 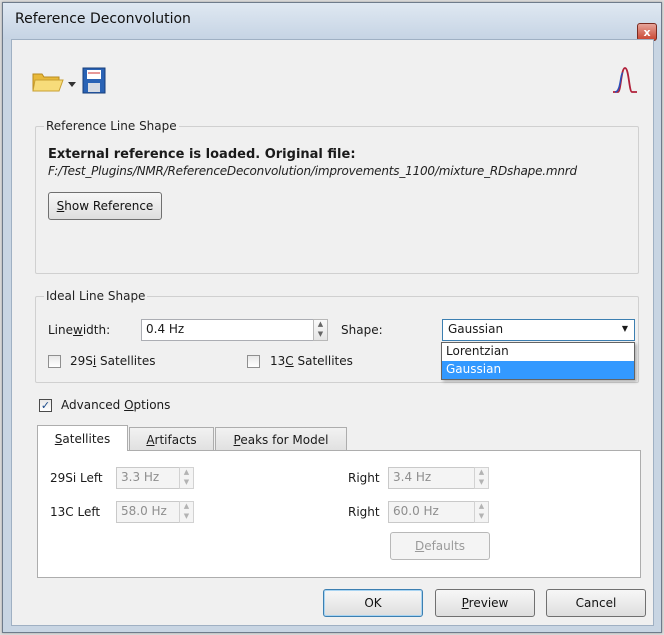 I want to click on preview-label: Preview, so click(x=485, y=603).